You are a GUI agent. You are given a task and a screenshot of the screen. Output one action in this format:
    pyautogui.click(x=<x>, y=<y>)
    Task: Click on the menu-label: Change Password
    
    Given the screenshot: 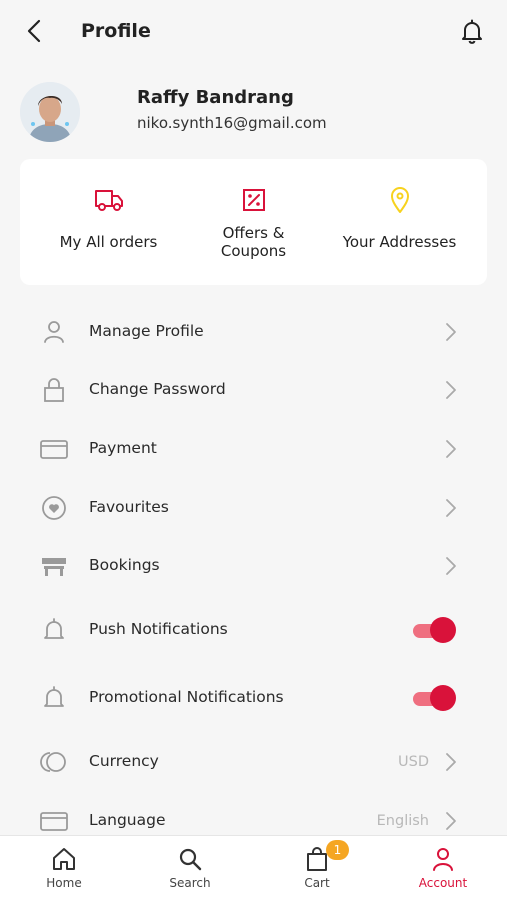 What is the action you would take?
    pyautogui.click(x=157, y=389)
    